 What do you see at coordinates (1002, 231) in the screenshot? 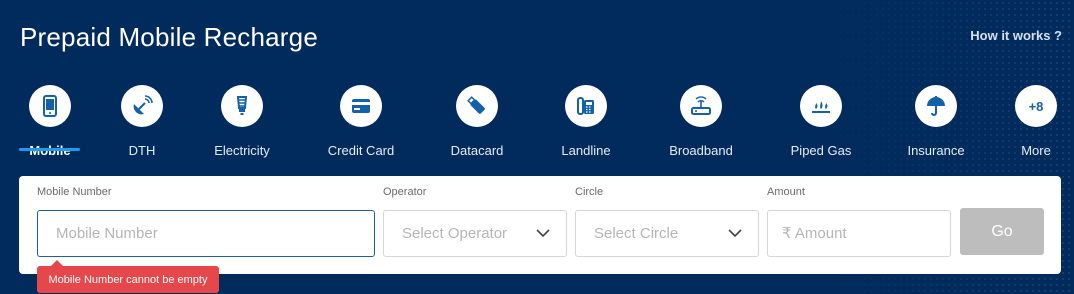
I see `go-button: Go` at bounding box center [1002, 231].